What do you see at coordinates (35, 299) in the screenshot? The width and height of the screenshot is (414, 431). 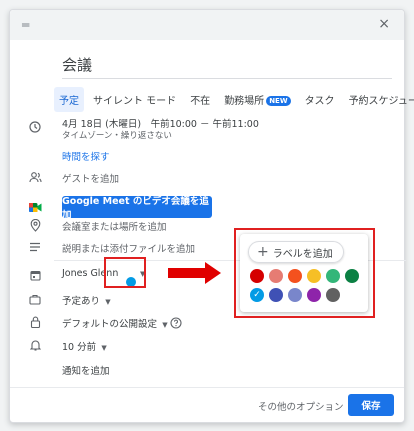 I see `briefcase-icon` at bounding box center [35, 299].